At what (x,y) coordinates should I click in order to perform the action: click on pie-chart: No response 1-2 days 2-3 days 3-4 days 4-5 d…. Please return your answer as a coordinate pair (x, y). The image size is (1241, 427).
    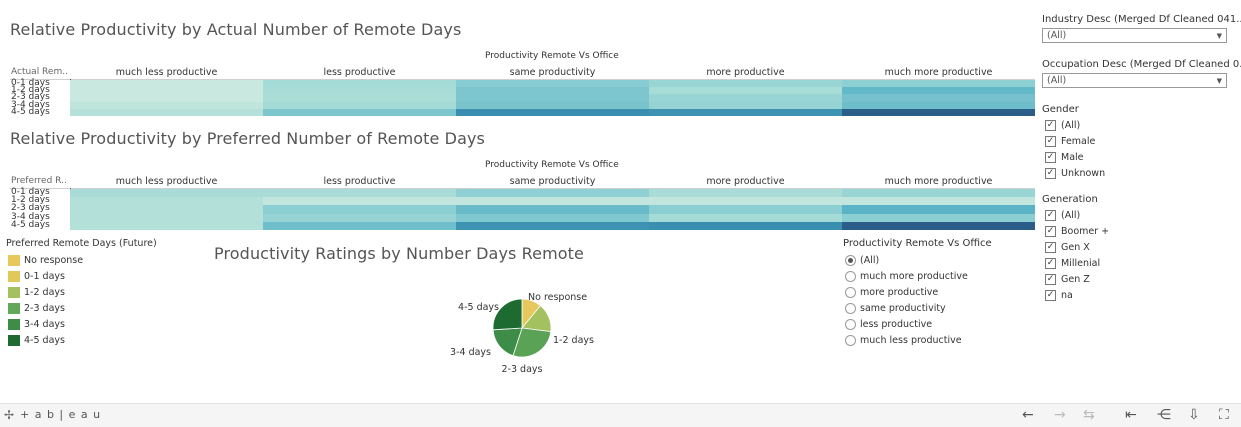
    Looking at the image, I should click on (530, 330).